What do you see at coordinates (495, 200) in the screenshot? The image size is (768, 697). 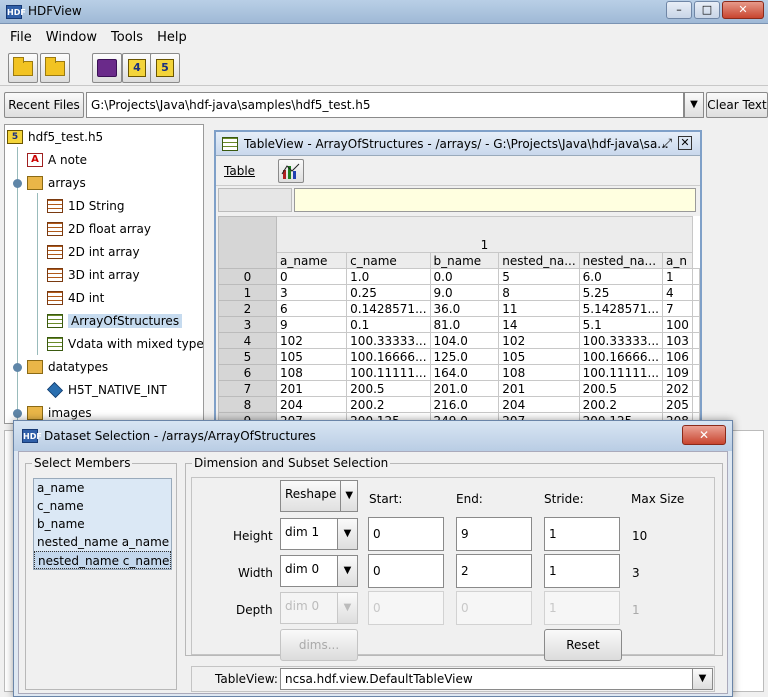 I see `cell-value-input` at bounding box center [495, 200].